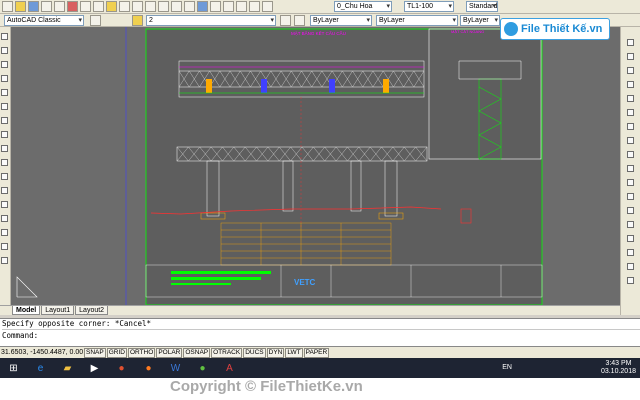 The width and height of the screenshot is (640, 400). Describe the element at coordinates (467, 31) in the screenshot. I see `section-title: MẶT CẮT NGANG` at that location.